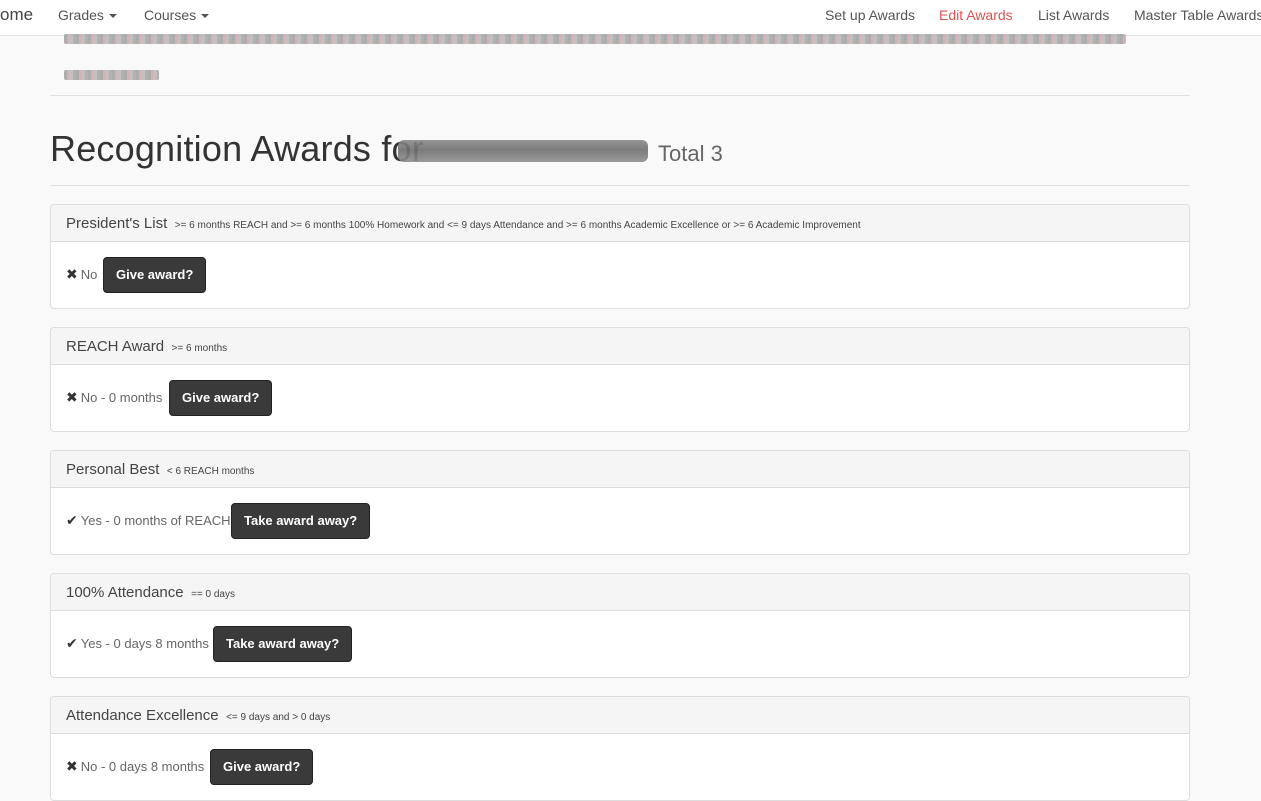  What do you see at coordinates (210, 471) in the screenshot?
I see `award-criteria: < 6 REACH months` at bounding box center [210, 471].